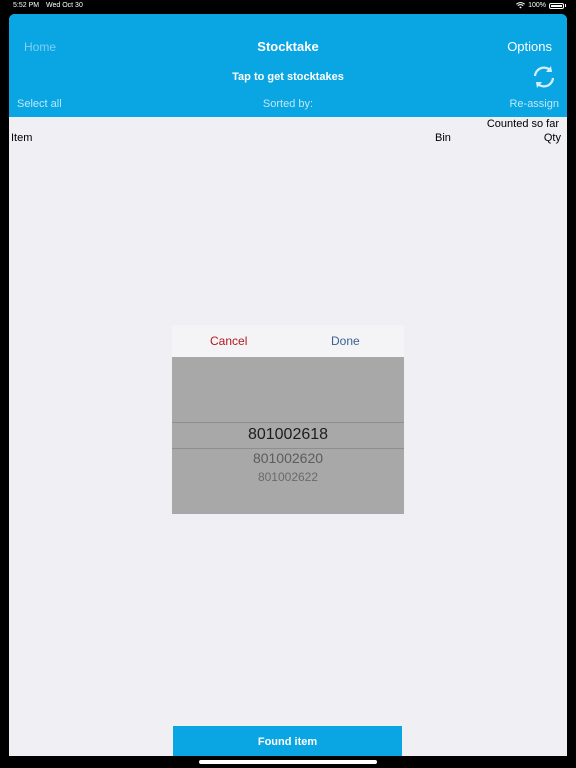  What do you see at coordinates (556, 5) in the screenshot?
I see `battery-icon` at bounding box center [556, 5].